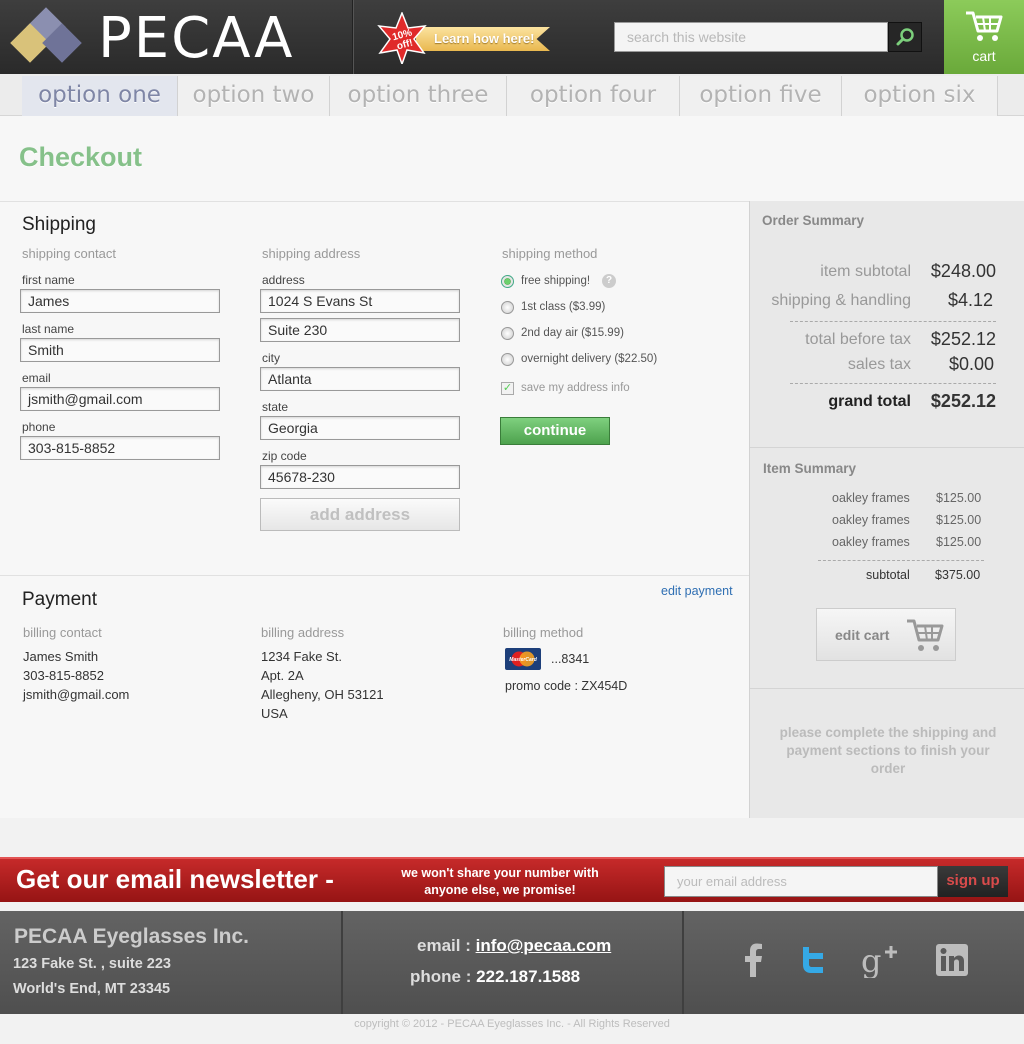 Image resolution: width=1024 pixels, height=1044 pixels. I want to click on shipping-option-first-class: 1st class ($3.99), so click(553, 307).